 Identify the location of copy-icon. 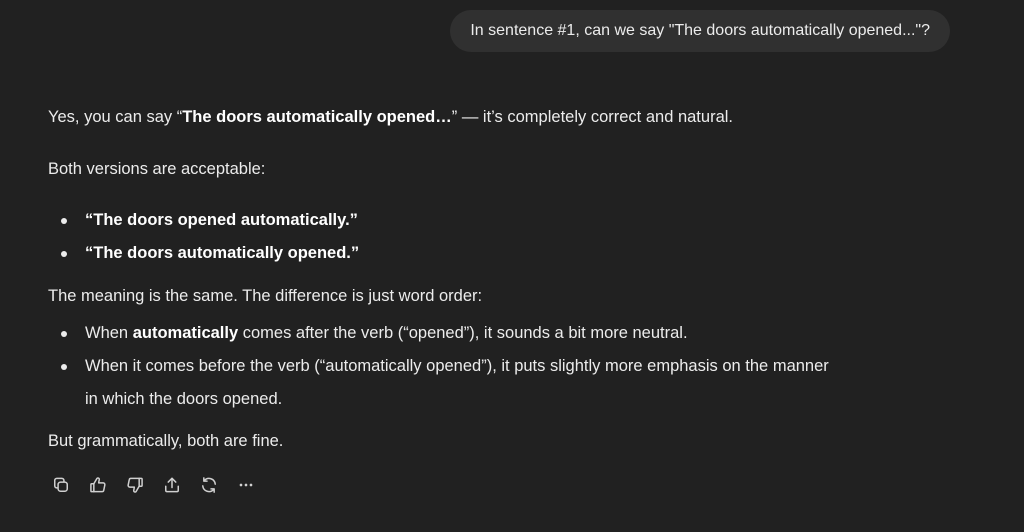
(61, 487).